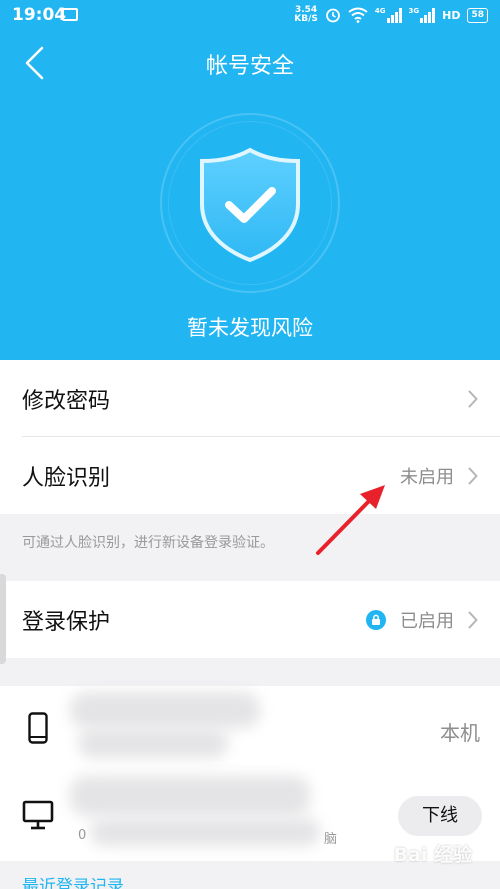 The image size is (500, 889). Describe the element at coordinates (3, 619) in the screenshot. I see `edge-handle` at that location.